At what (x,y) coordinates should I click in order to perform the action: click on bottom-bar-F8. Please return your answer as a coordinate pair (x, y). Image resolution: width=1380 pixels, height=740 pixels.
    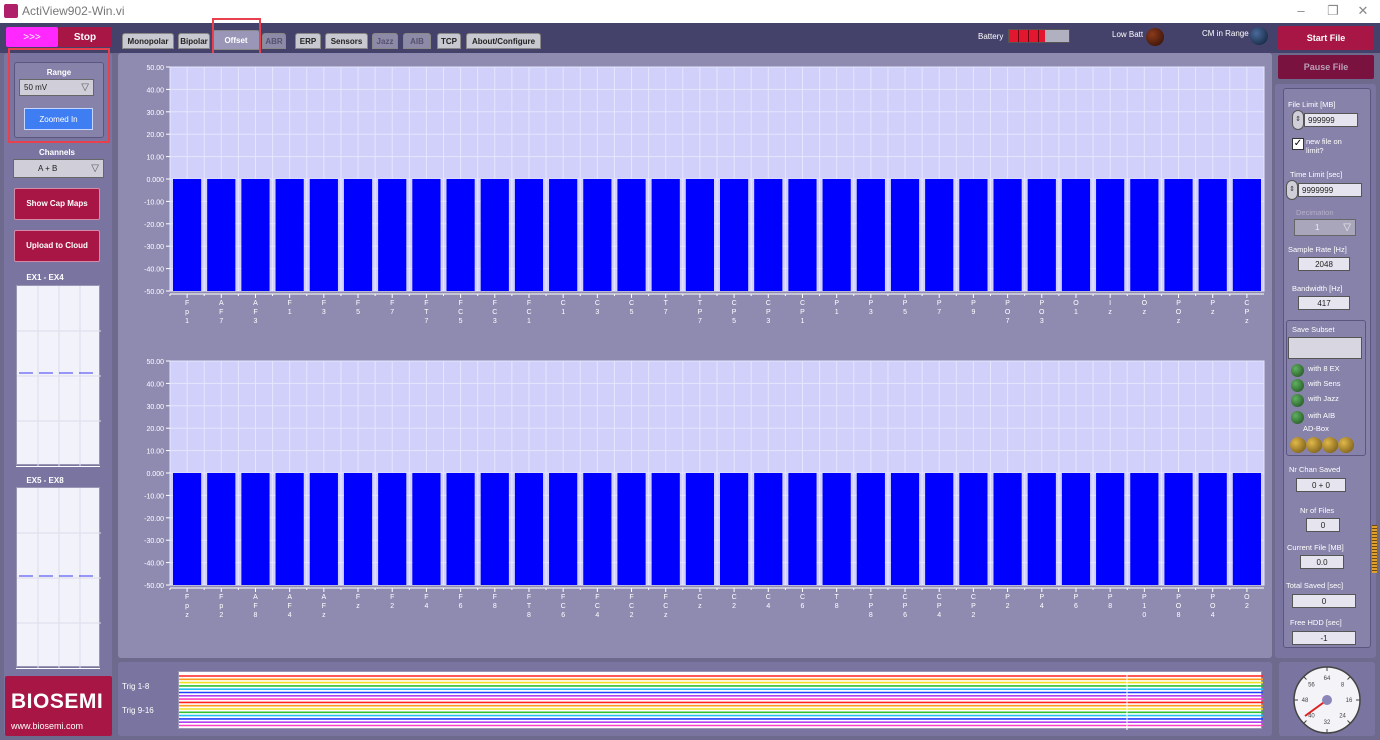
    Looking at the image, I should click on (494, 529).